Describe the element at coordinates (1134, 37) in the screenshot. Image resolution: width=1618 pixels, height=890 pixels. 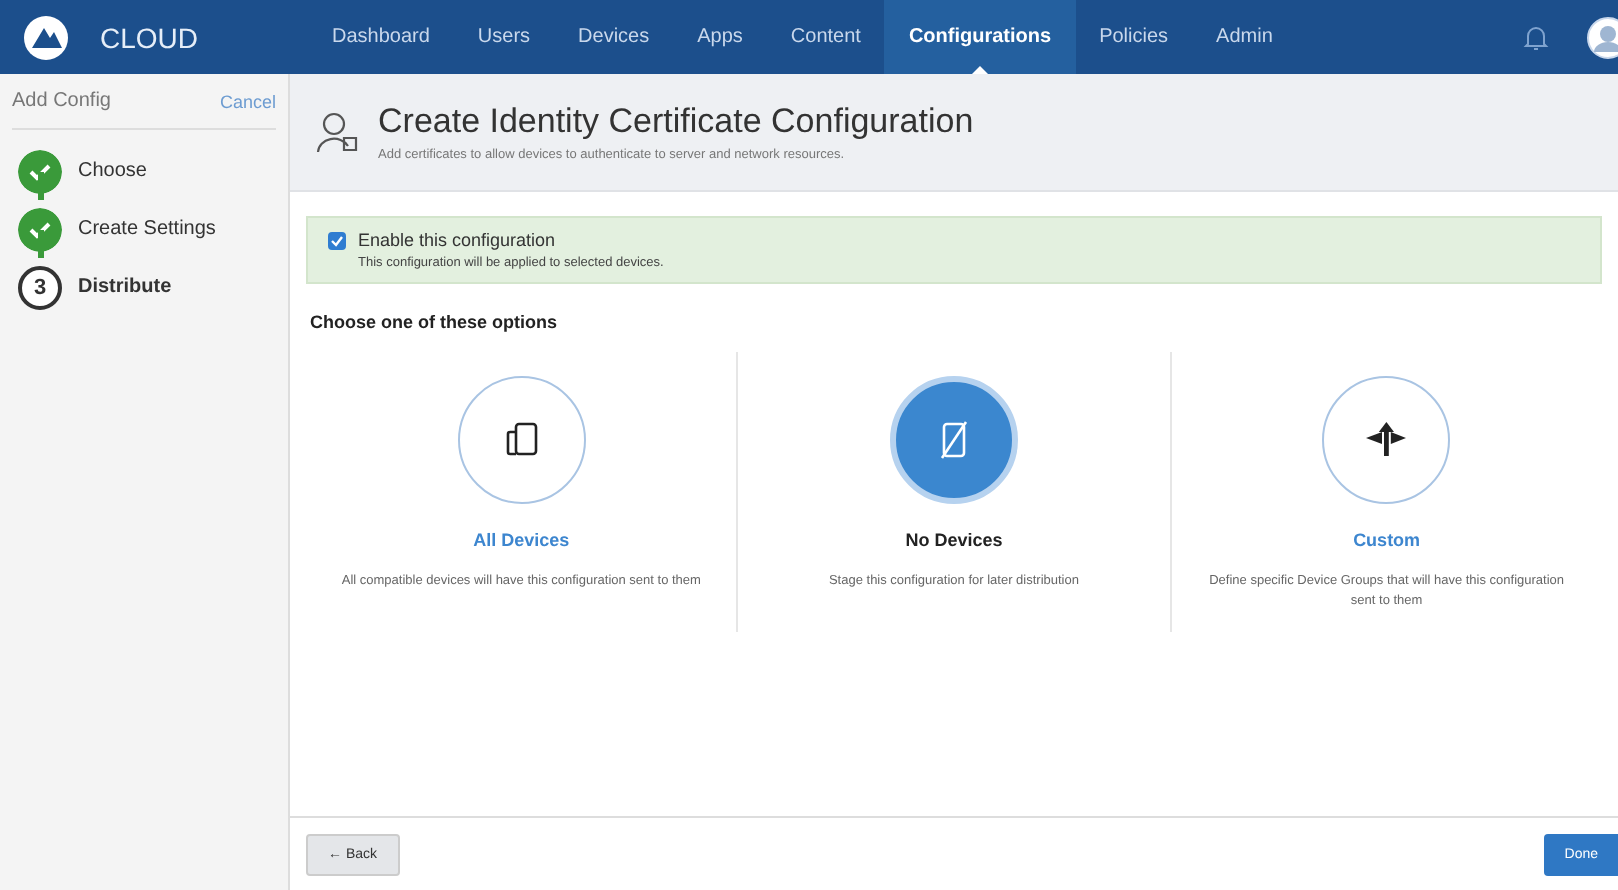
I see `nav-tab: Policies` at that location.